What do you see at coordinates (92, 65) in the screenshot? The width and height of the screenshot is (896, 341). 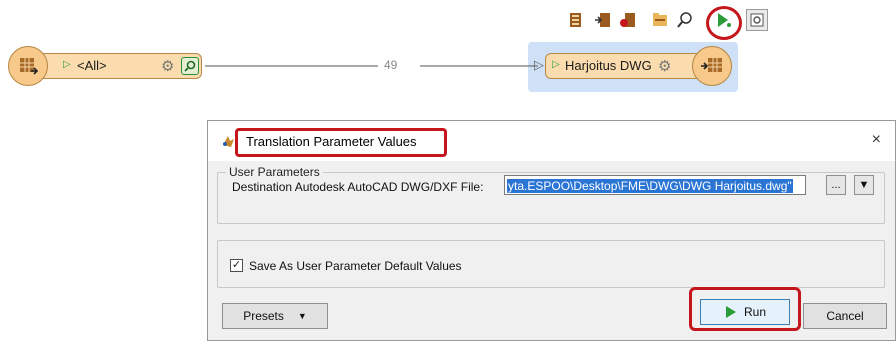 I see `node-label: <All>` at bounding box center [92, 65].